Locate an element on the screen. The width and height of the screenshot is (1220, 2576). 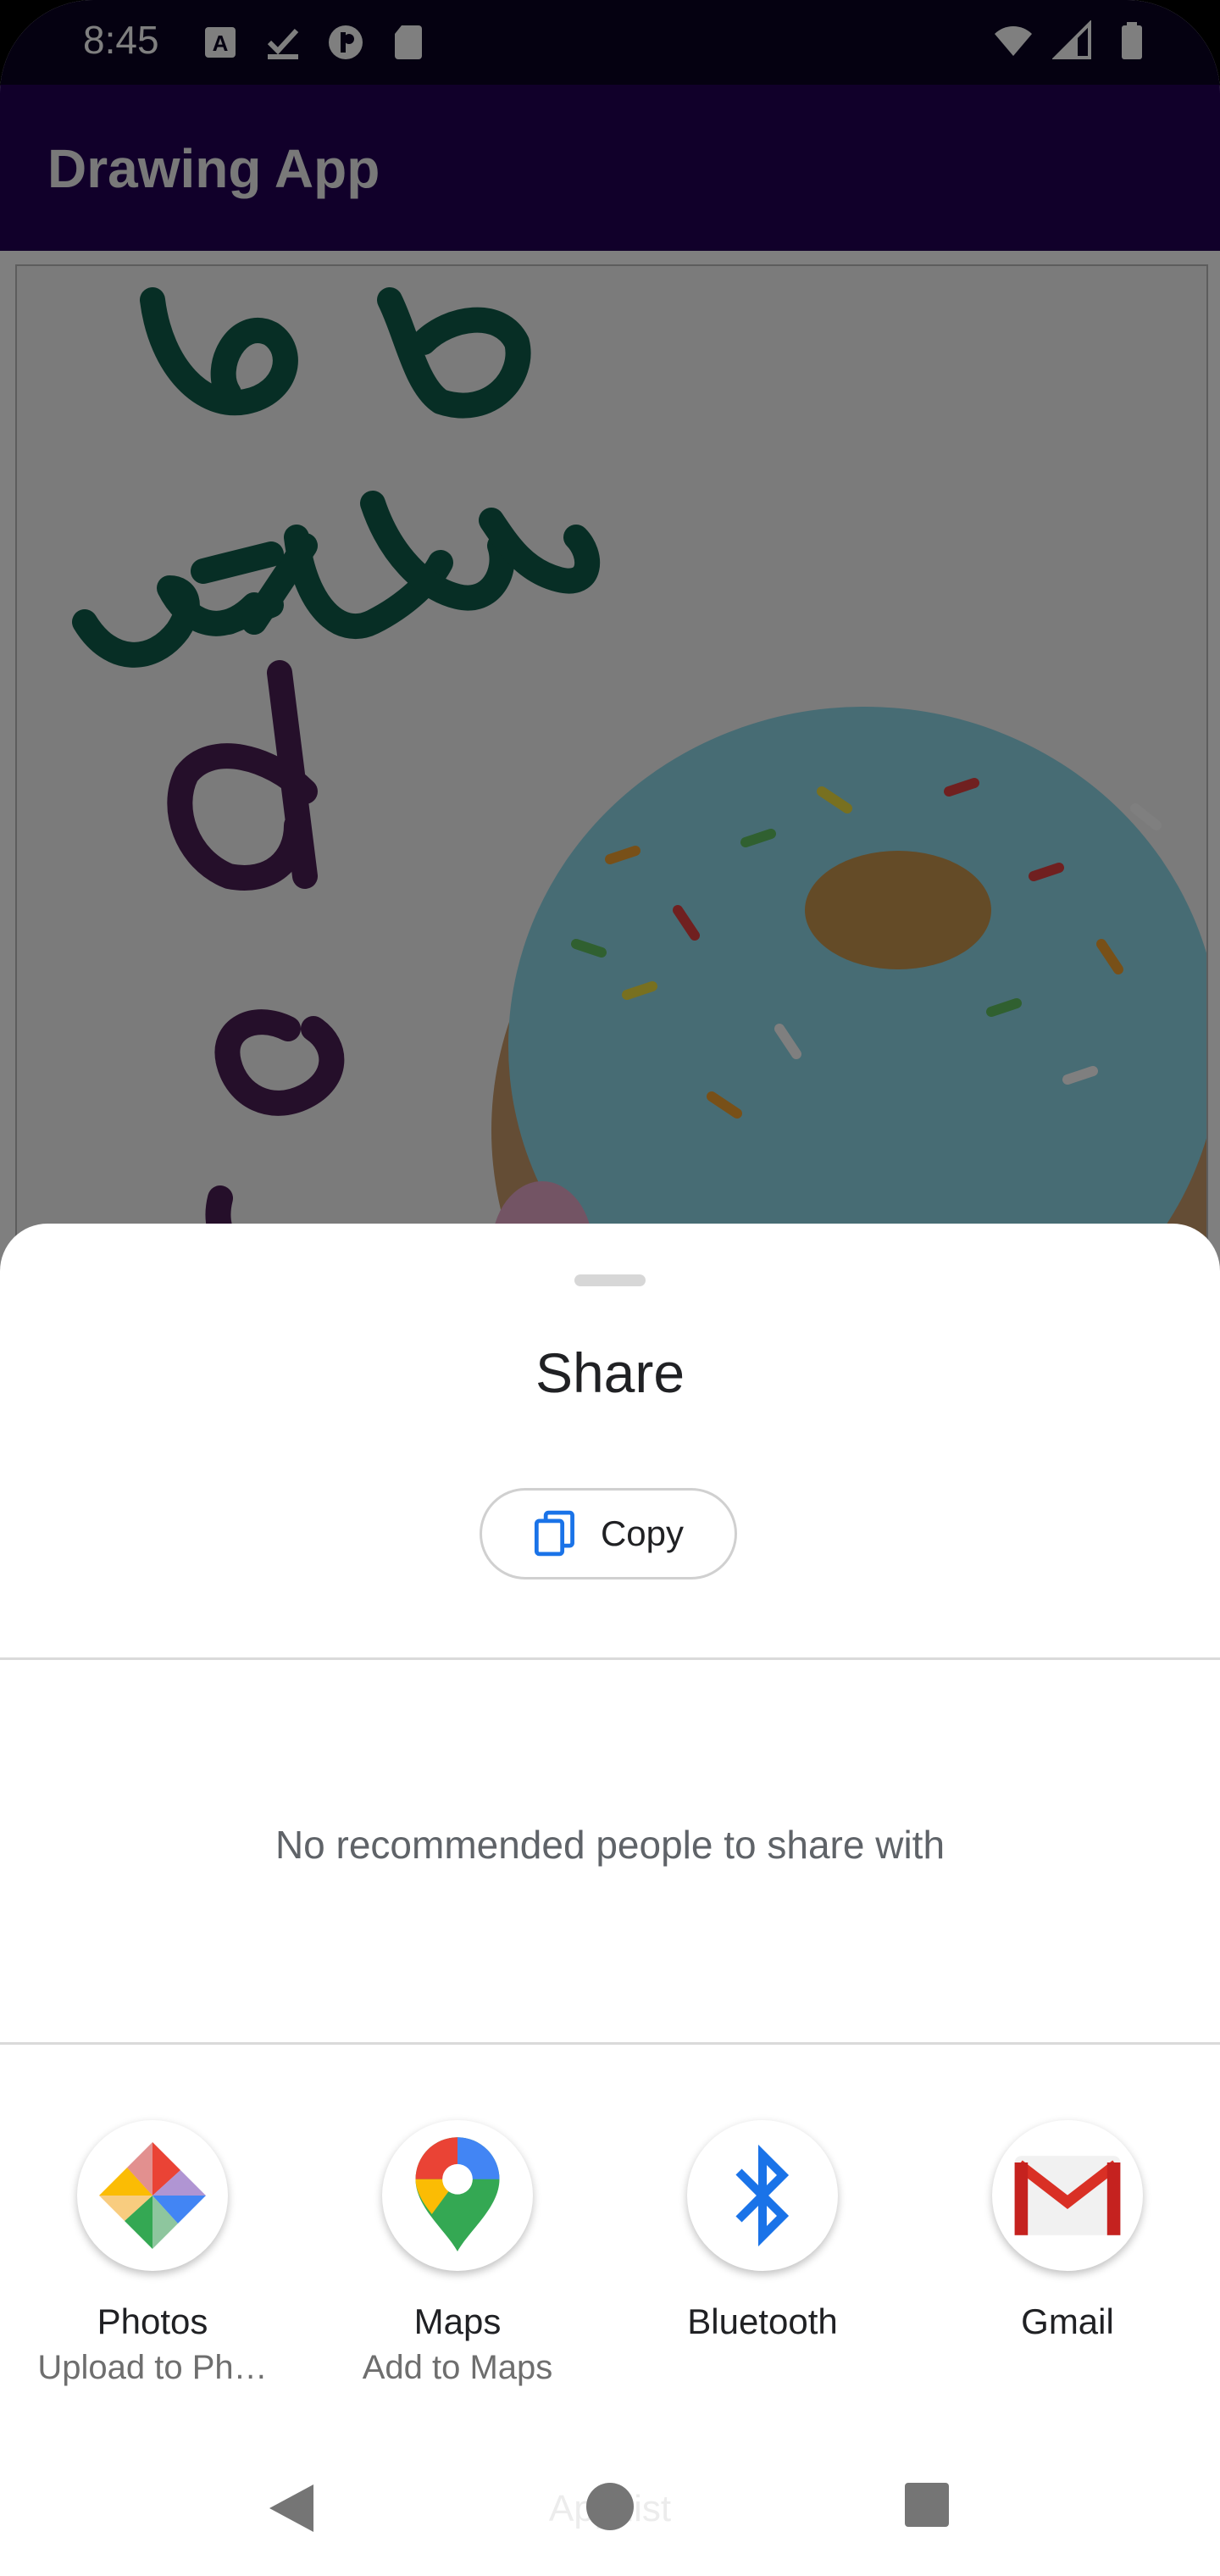
navigation-bar: App list is located at coordinates (610, 2508).